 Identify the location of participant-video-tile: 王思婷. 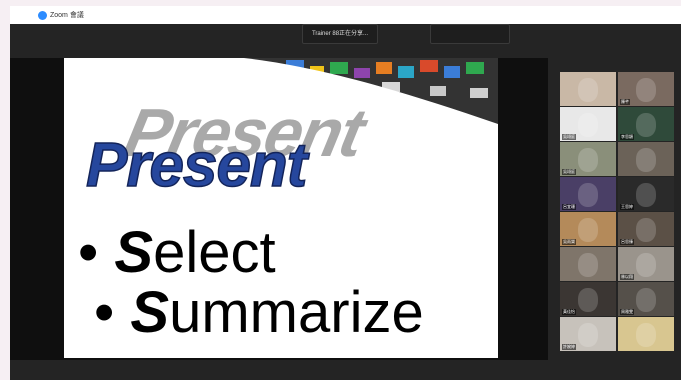
(646, 194).